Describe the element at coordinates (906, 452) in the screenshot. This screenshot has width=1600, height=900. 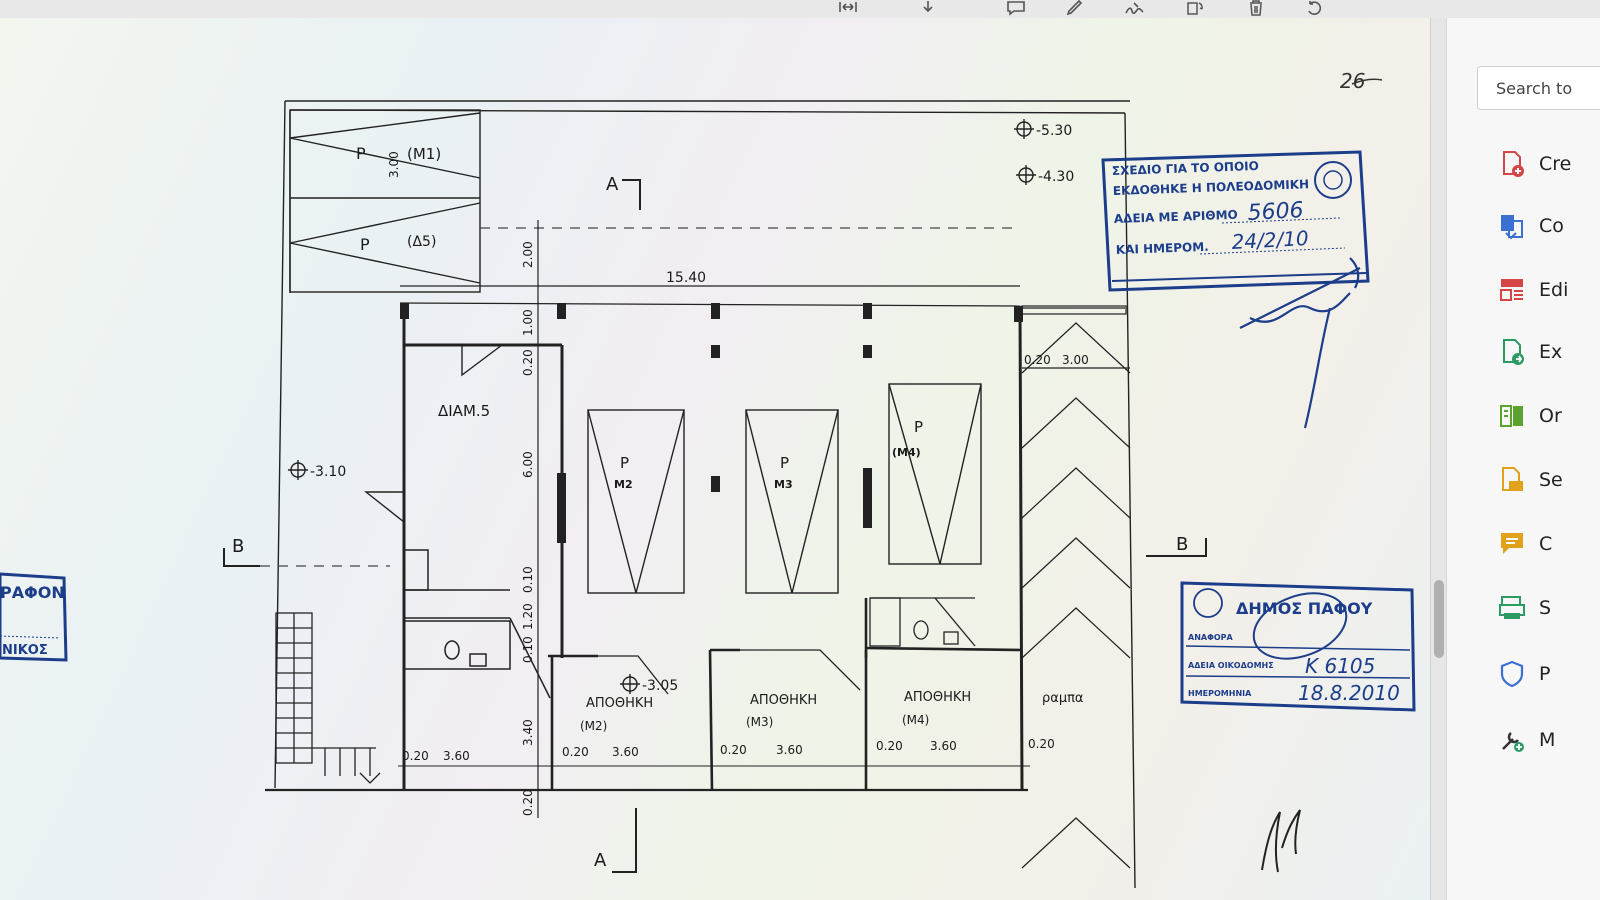
I see `parking-m4-code: (M4)` at that location.